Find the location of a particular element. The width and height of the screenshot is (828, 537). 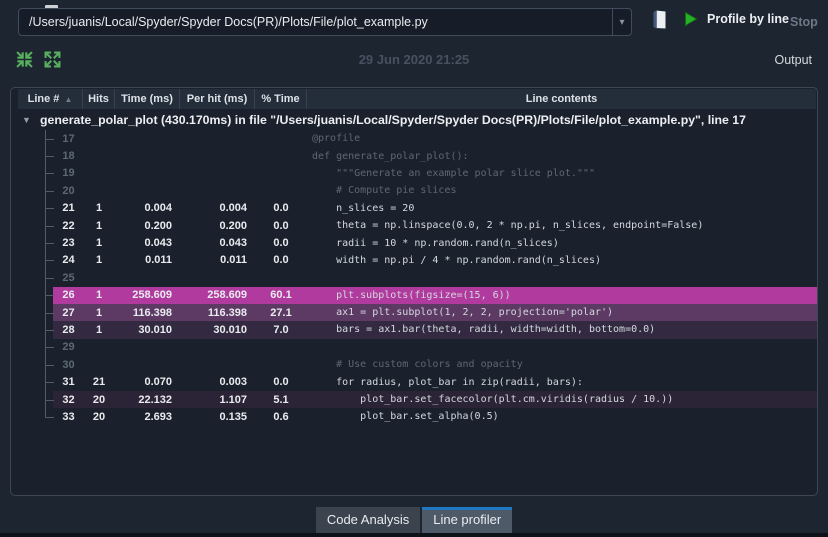

table-row: 18 def generate_polar_plot(): is located at coordinates (414, 156).